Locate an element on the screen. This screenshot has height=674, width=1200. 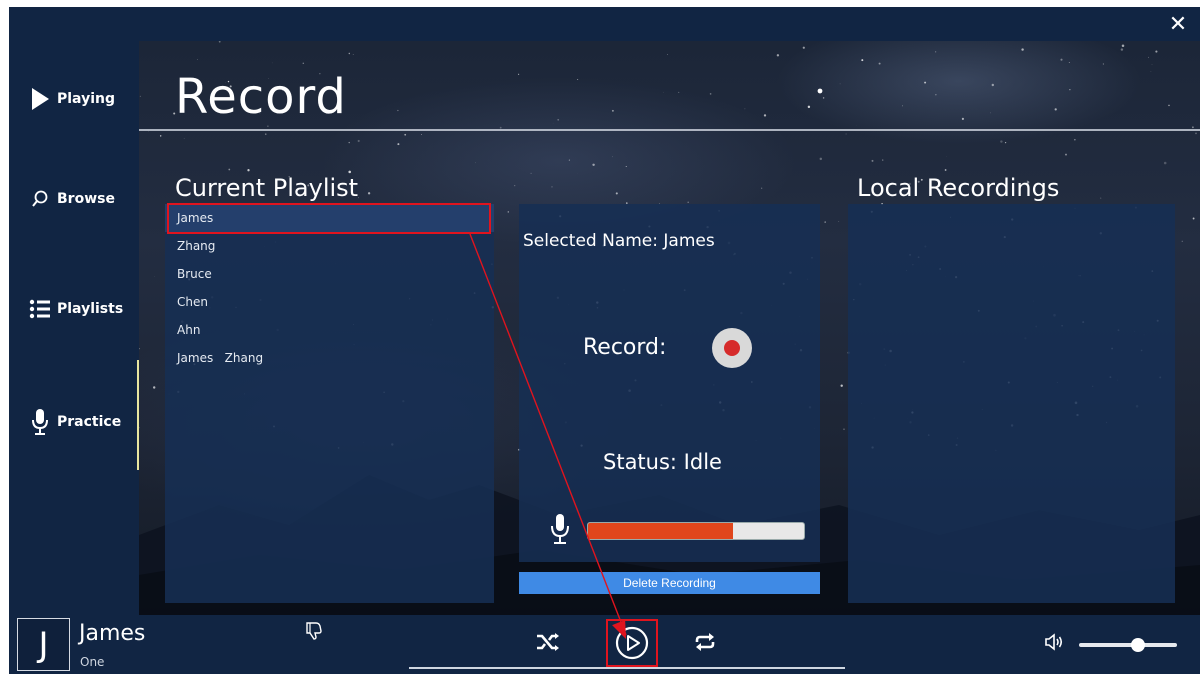
sidebar-item-label: Practice is located at coordinates (89, 422).